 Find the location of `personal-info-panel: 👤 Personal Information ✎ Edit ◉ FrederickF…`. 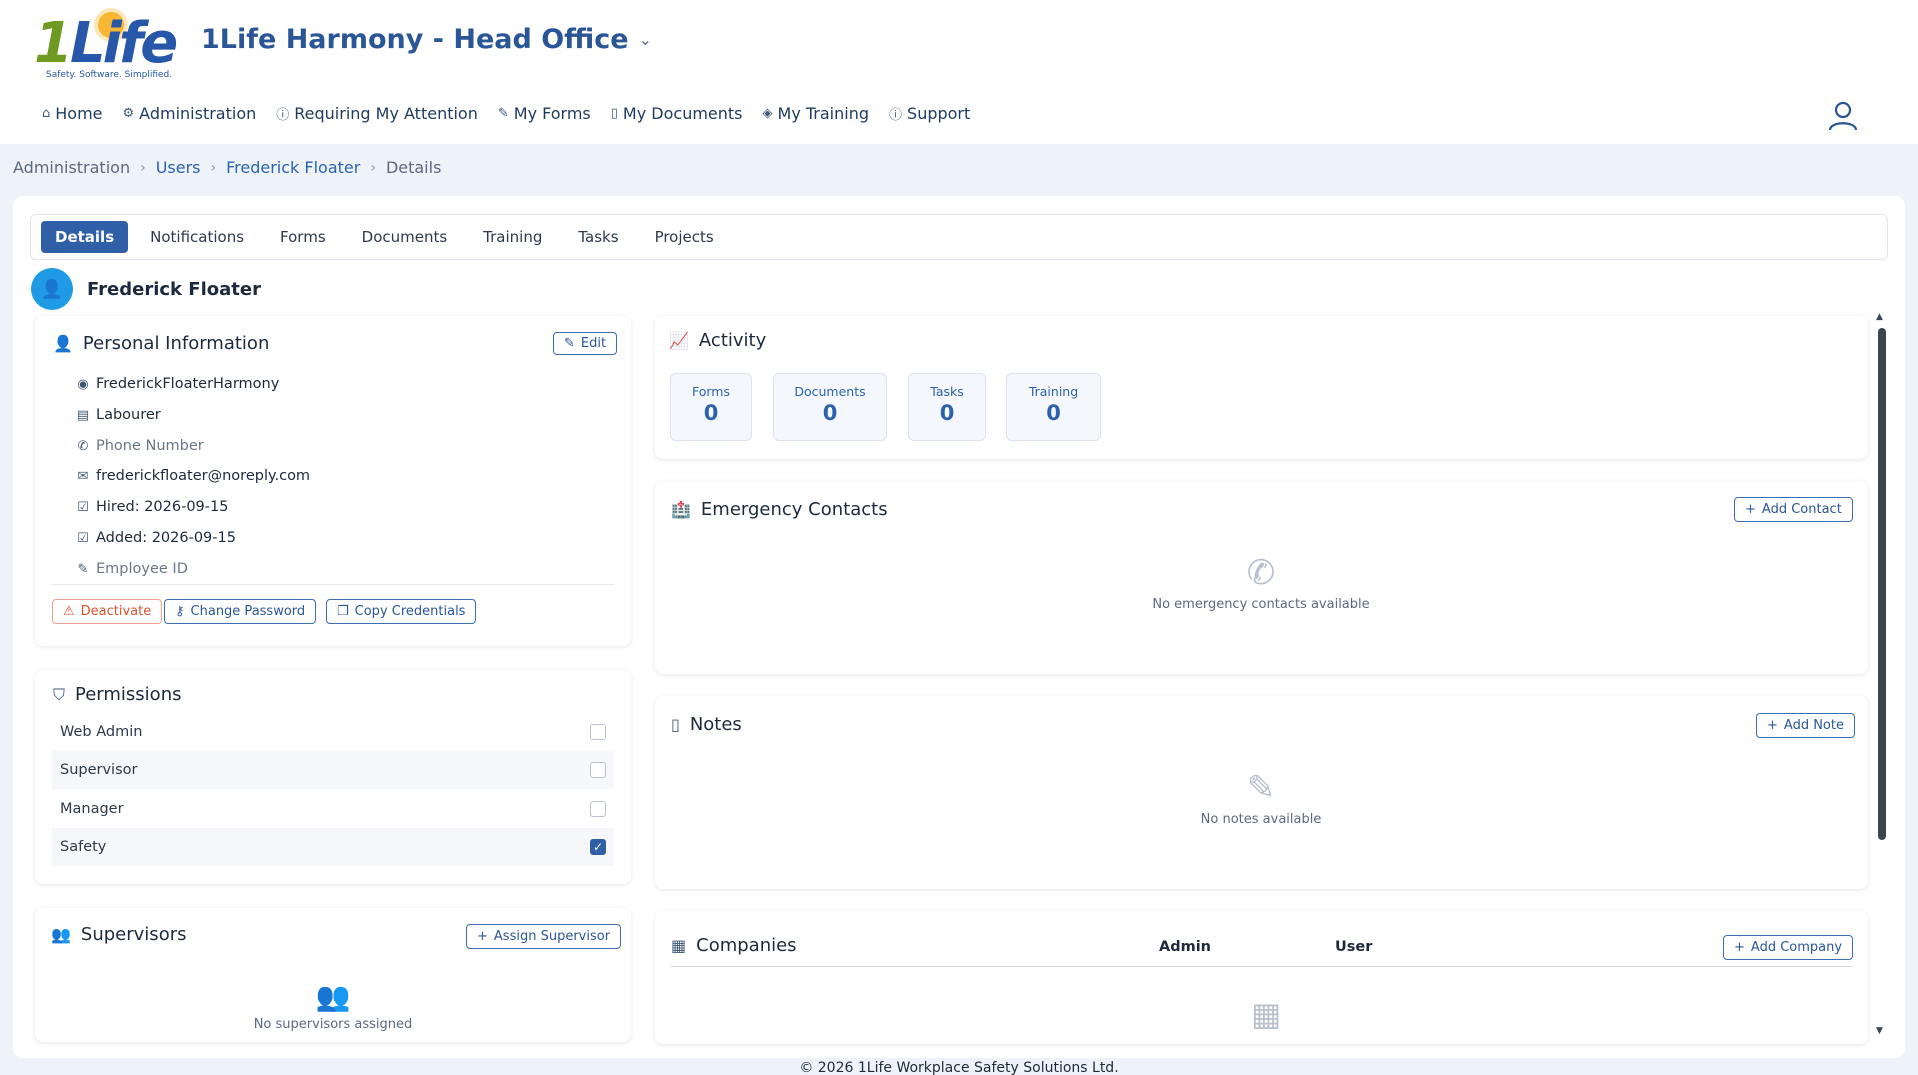

personal-info-panel: 👤 Personal Information ✎ Edit ◉ FrederickF… is located at coordinates (333, 481).